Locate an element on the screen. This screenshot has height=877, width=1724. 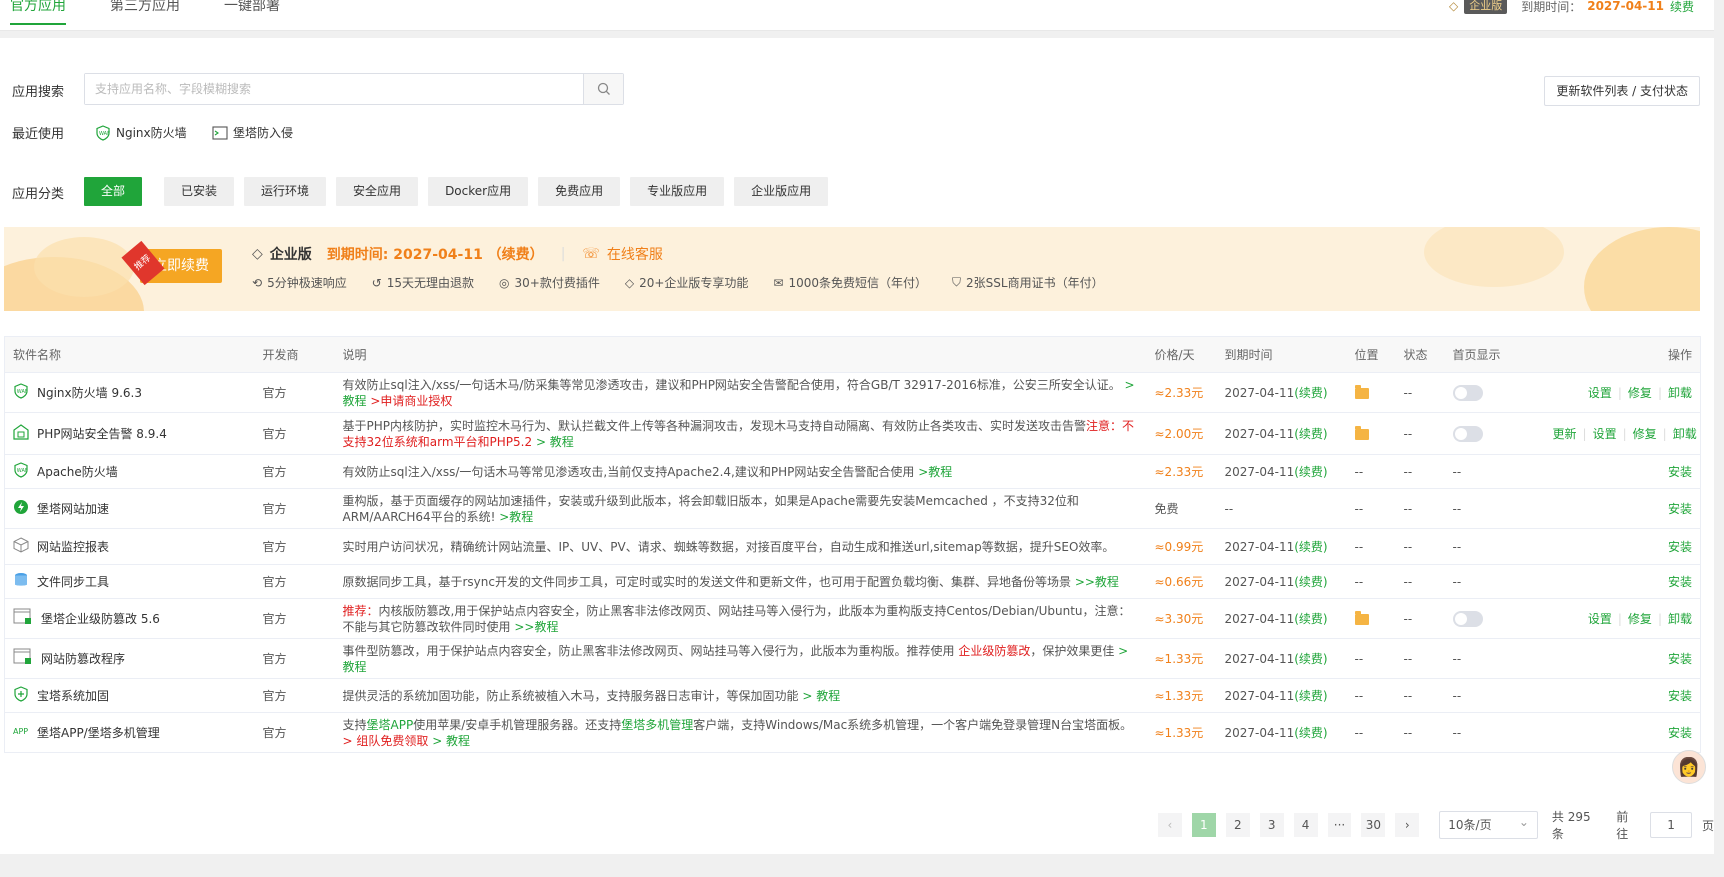
page-2: 2 is located at coordinates (1237, 825).